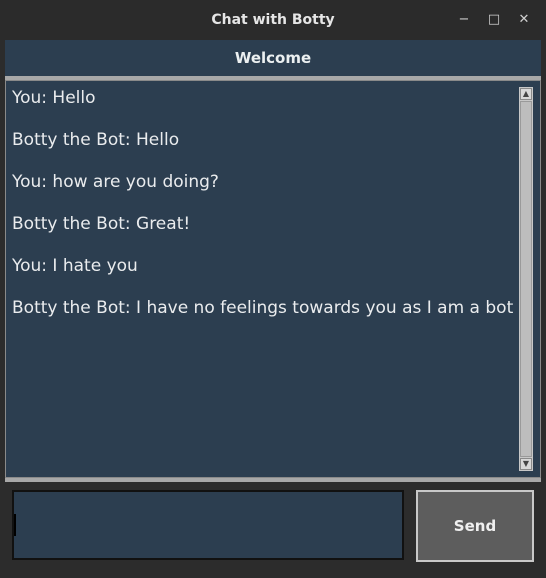  I want to click on chat-message: You: I hate you, so click(75, 266).